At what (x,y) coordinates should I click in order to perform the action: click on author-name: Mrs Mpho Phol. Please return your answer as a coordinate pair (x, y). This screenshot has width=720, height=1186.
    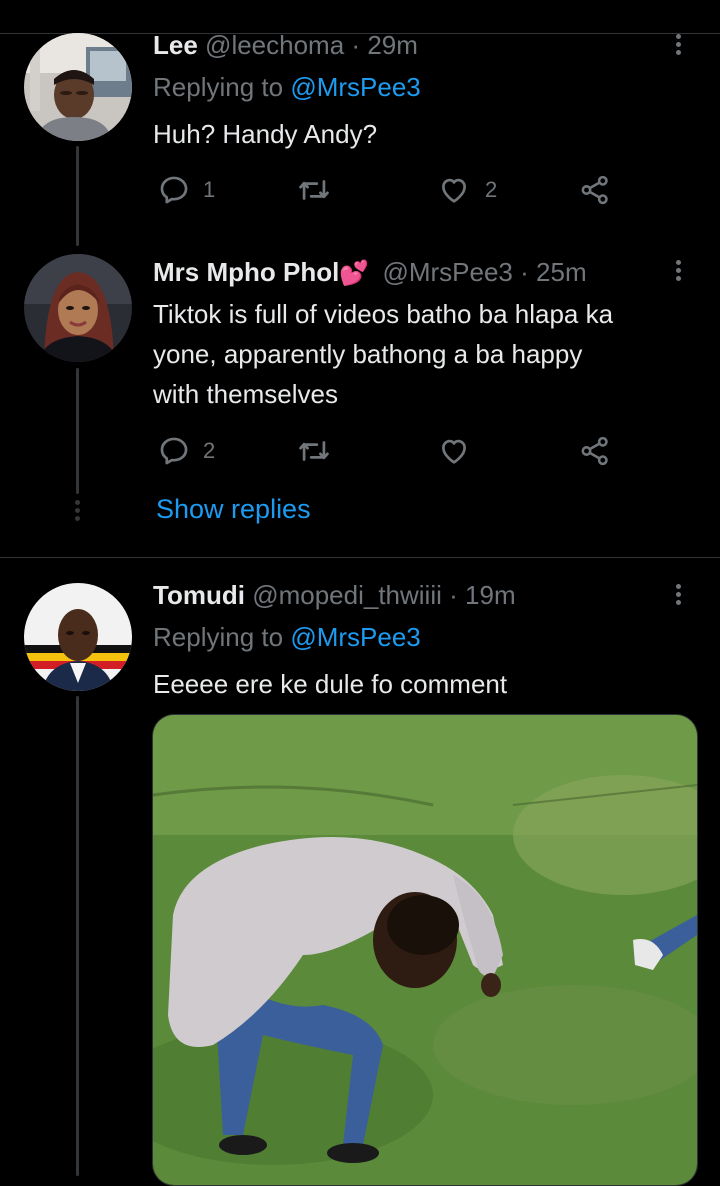
    Looking at the image, I should click on (246, 272).